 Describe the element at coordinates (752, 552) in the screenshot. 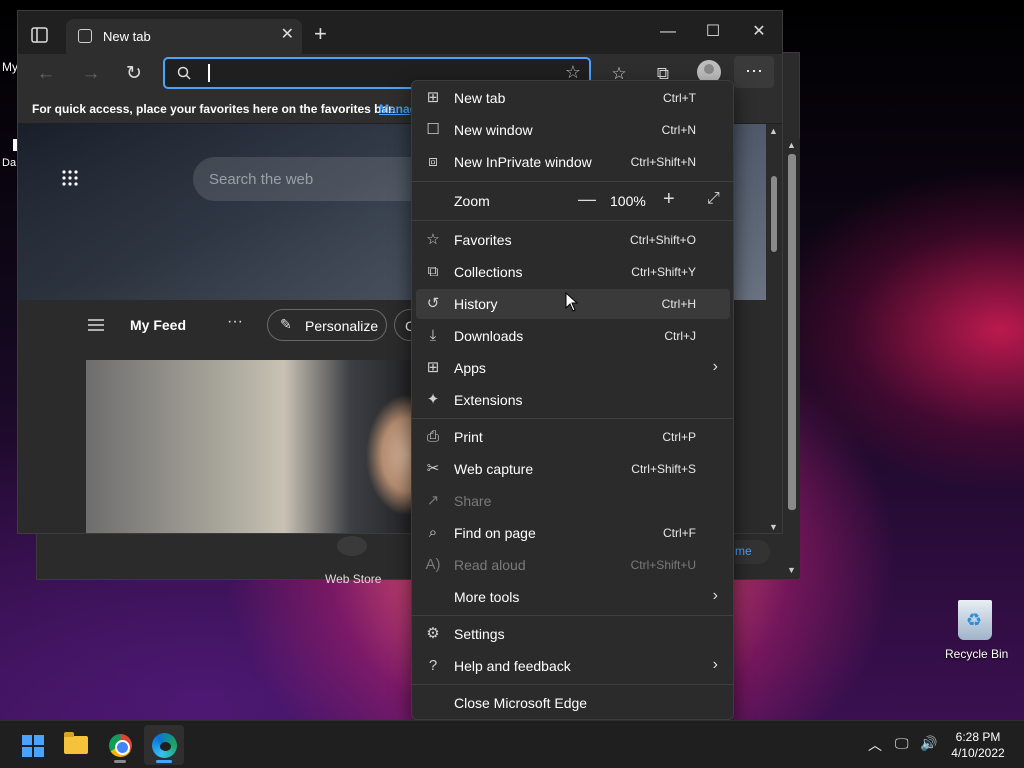

I see `home-pill: me` at that location.